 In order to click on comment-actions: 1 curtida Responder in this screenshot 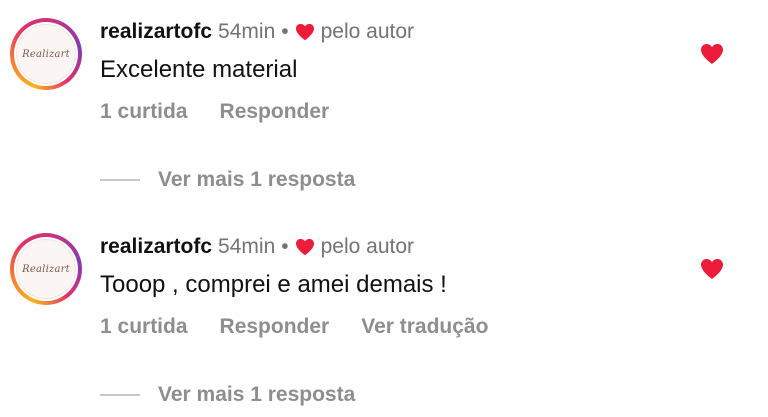, I will do `click(214, 112)`.